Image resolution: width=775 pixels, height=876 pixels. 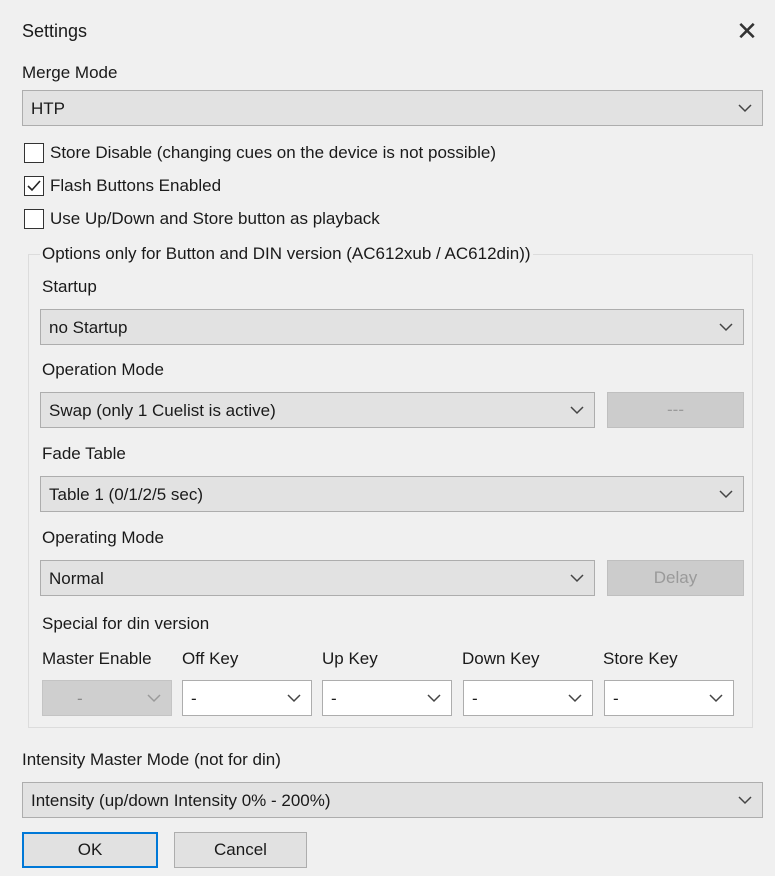 I want to click on checkmark-icon, so click(x=34, y=186).